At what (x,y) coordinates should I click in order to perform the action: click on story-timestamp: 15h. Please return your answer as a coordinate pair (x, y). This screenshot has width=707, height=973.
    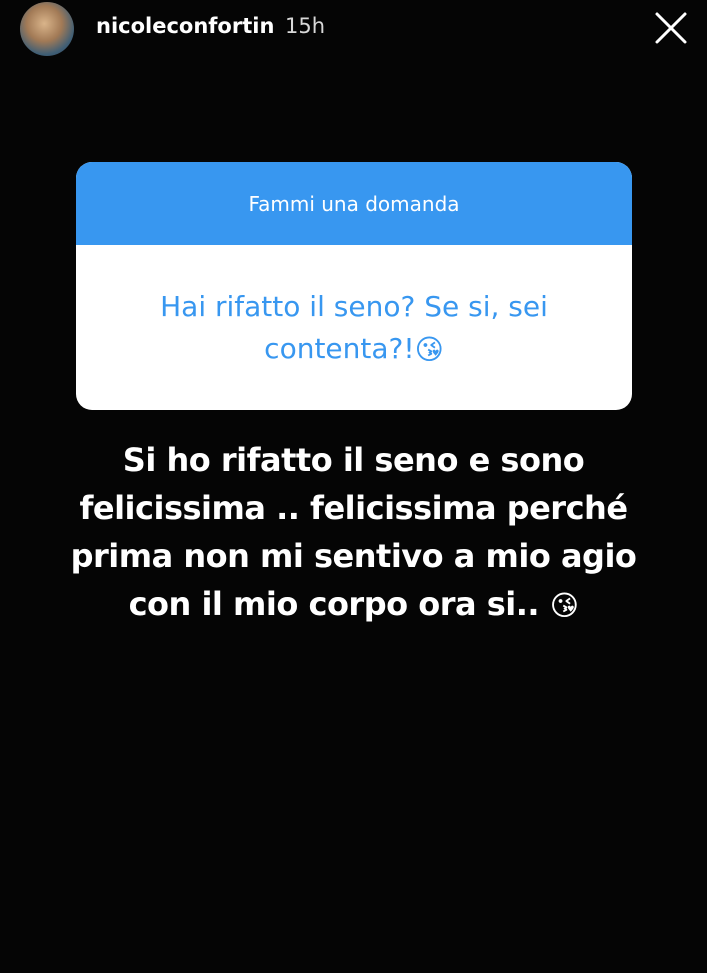
    Looking at the image, I should click on (305, 26).